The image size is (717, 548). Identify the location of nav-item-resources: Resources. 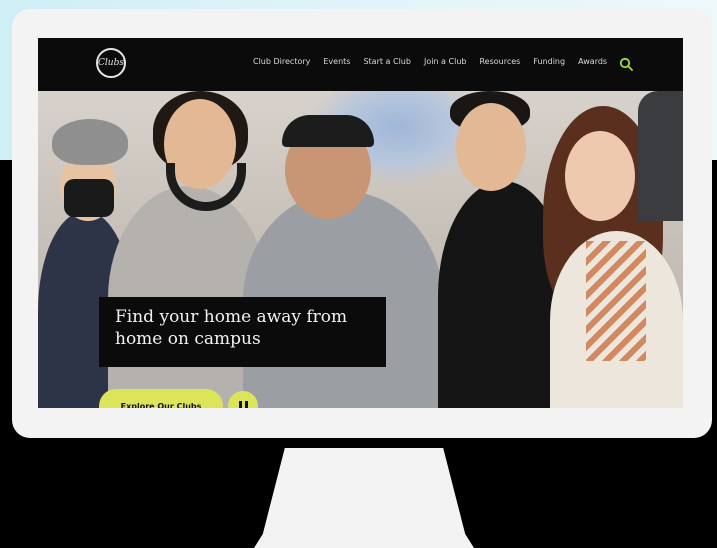
(499, 61).